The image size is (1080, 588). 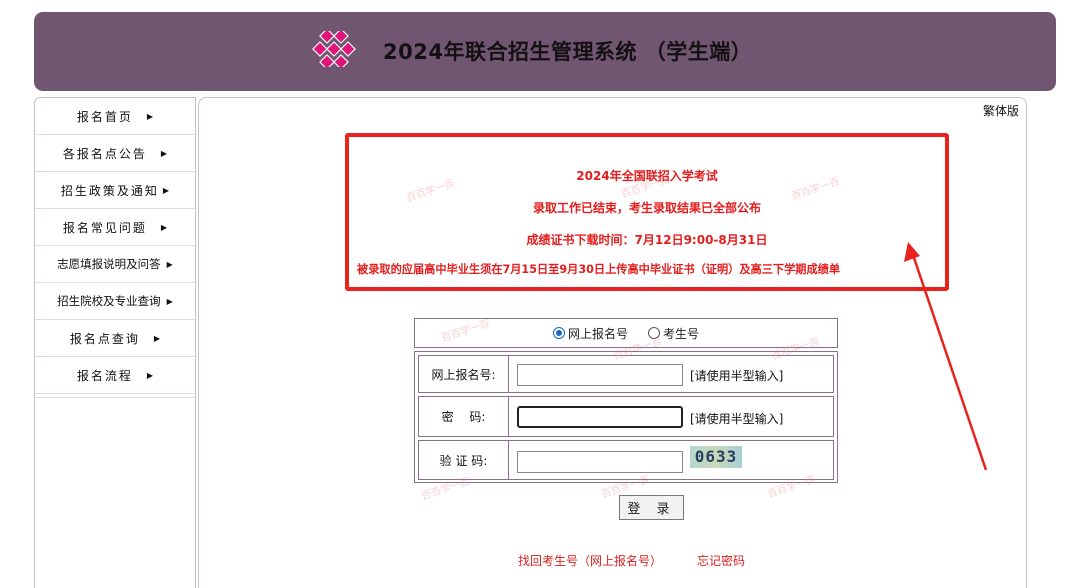 What do you see at coordinates (597, 333) in the screenshot?
I see `radio-label: 网上报名号` at bounding box center [597, 333].